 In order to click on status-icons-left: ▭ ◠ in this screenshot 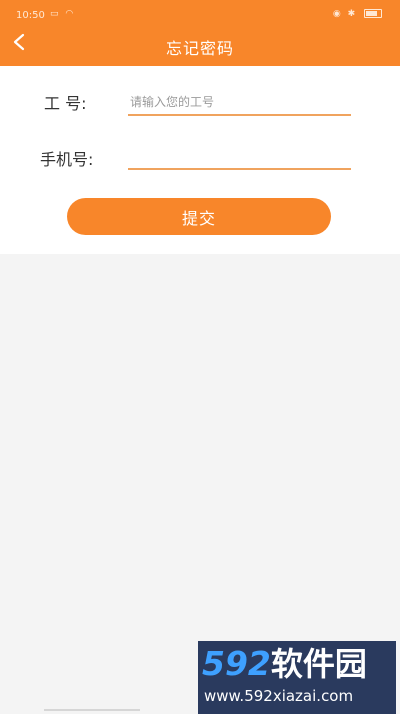, I will do `click(62, 14)`.